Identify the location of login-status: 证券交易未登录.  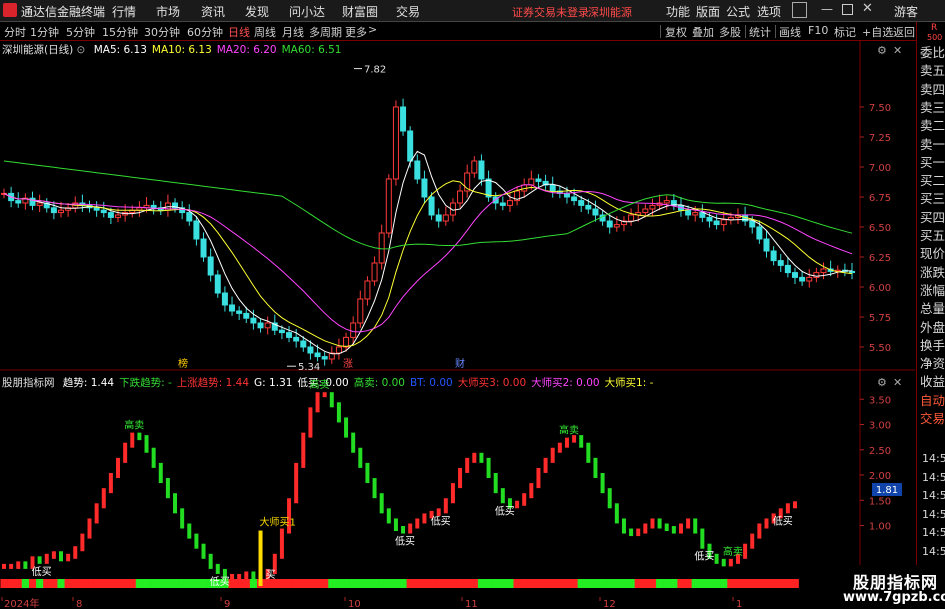
(550, 12).